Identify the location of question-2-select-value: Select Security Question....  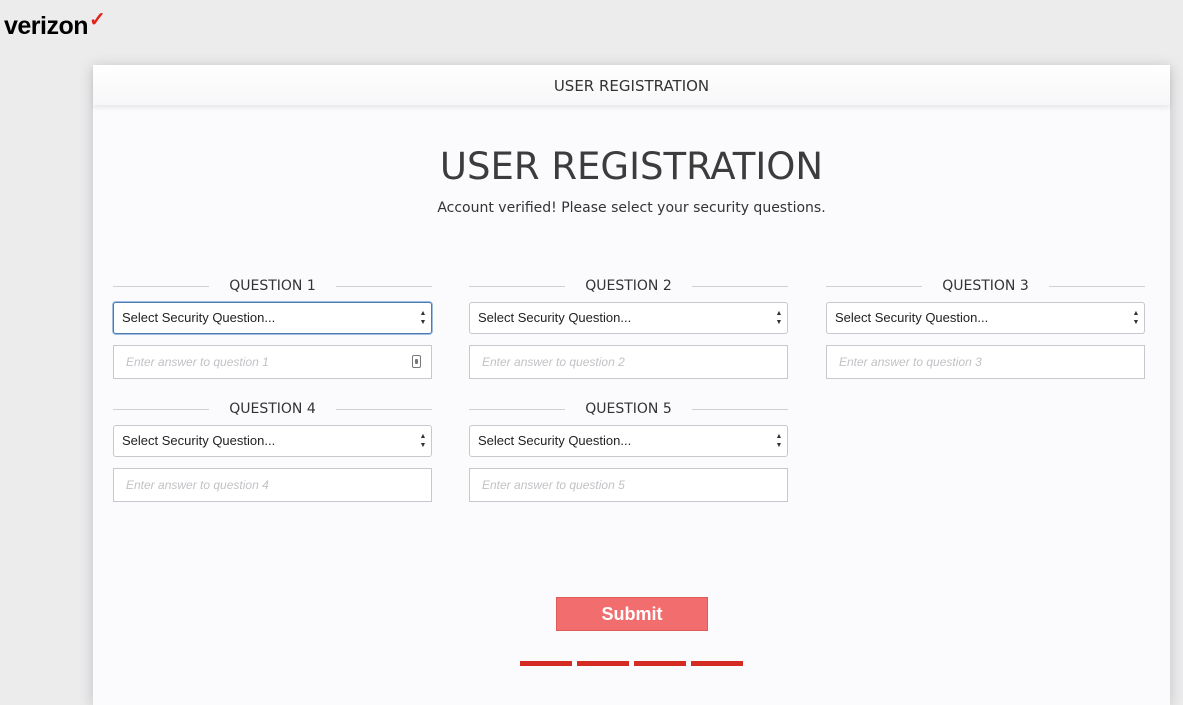
(555, 317).